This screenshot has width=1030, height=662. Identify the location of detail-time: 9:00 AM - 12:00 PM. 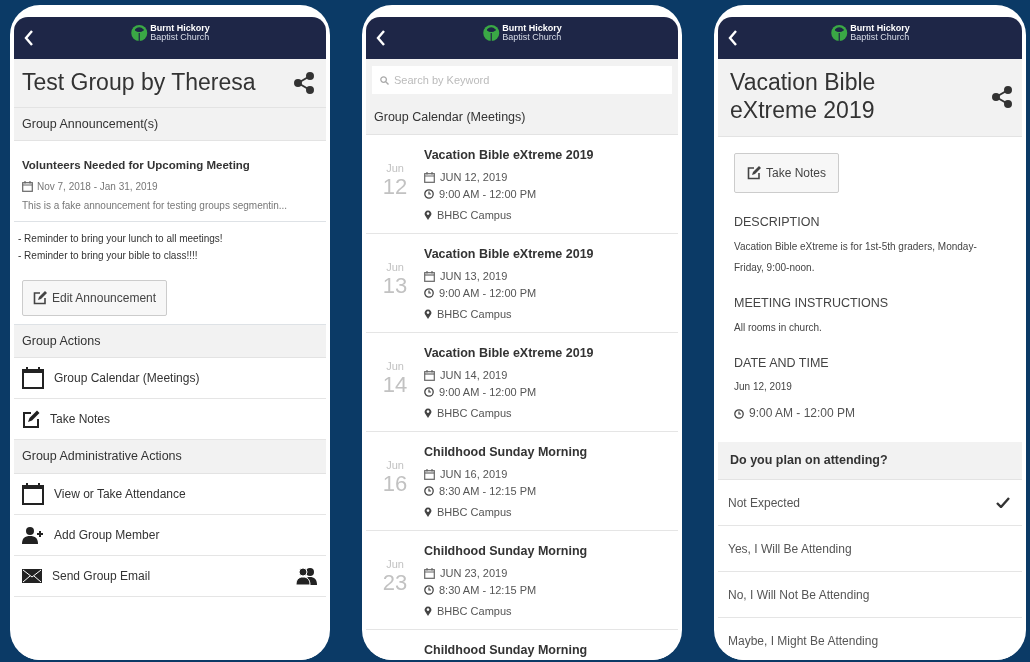
(802, 414).